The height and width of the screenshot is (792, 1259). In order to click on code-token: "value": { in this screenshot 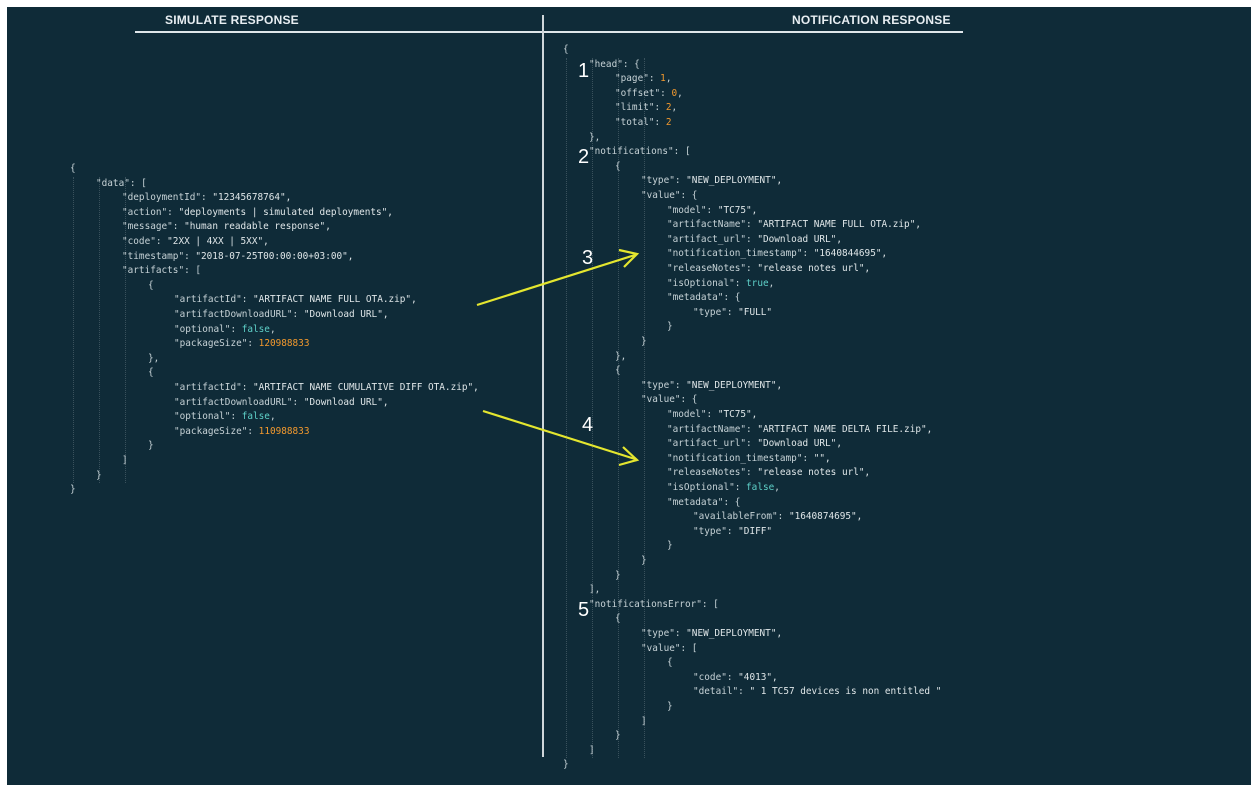, I will do `click(669, 195)`.